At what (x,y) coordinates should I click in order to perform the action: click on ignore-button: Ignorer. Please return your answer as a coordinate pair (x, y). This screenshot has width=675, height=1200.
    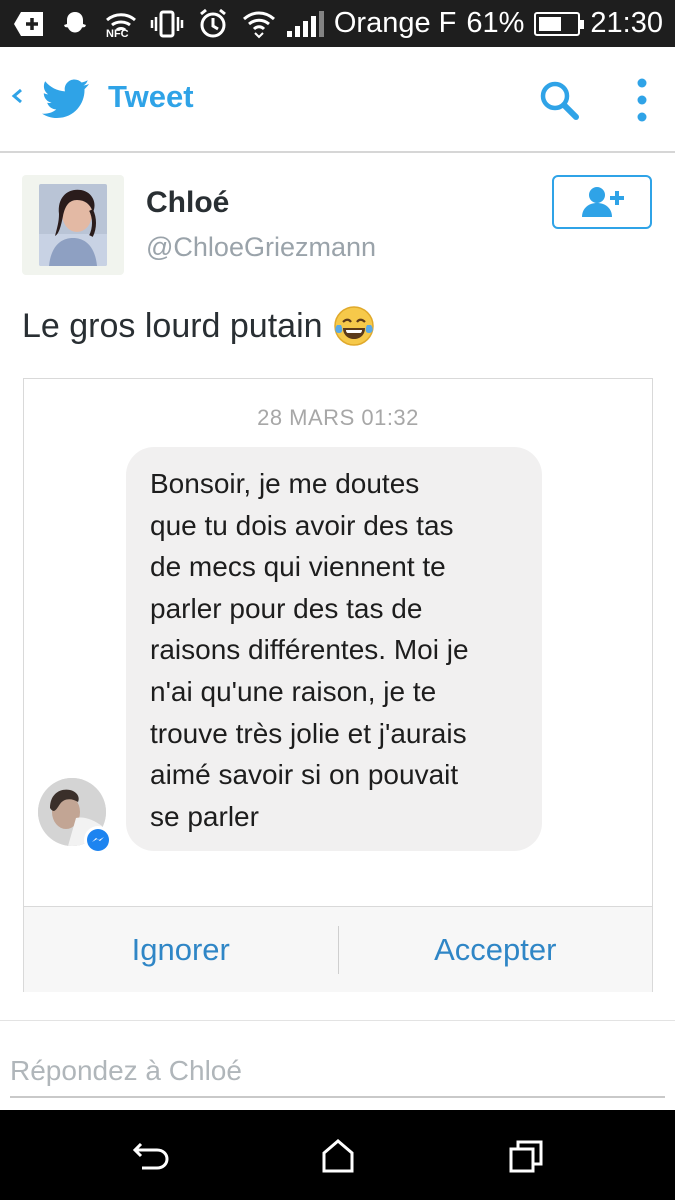
    Looking at the image, I should click on (181, 950).